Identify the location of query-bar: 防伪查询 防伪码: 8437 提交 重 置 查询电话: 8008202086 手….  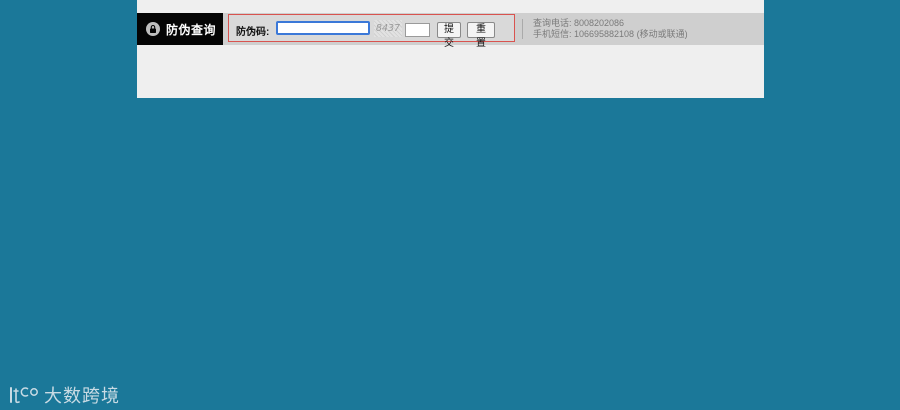
(450, 31).